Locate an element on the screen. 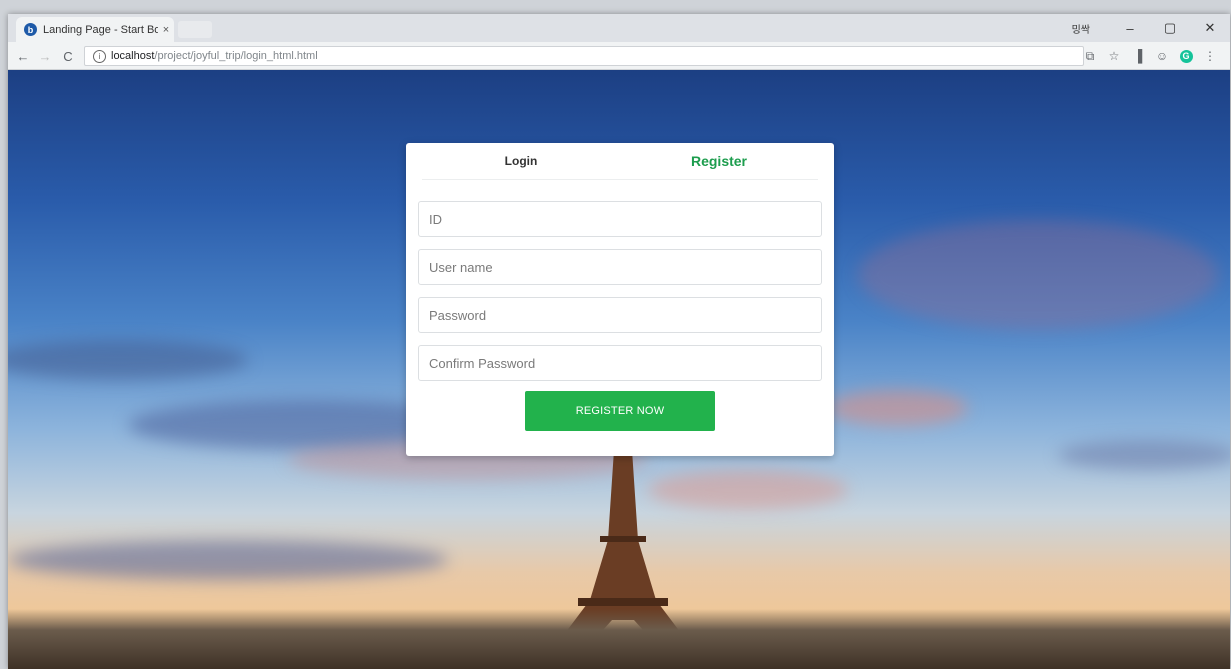 This screenshot has height=669, width=1231. id-input is located at coordinates (620, 219).